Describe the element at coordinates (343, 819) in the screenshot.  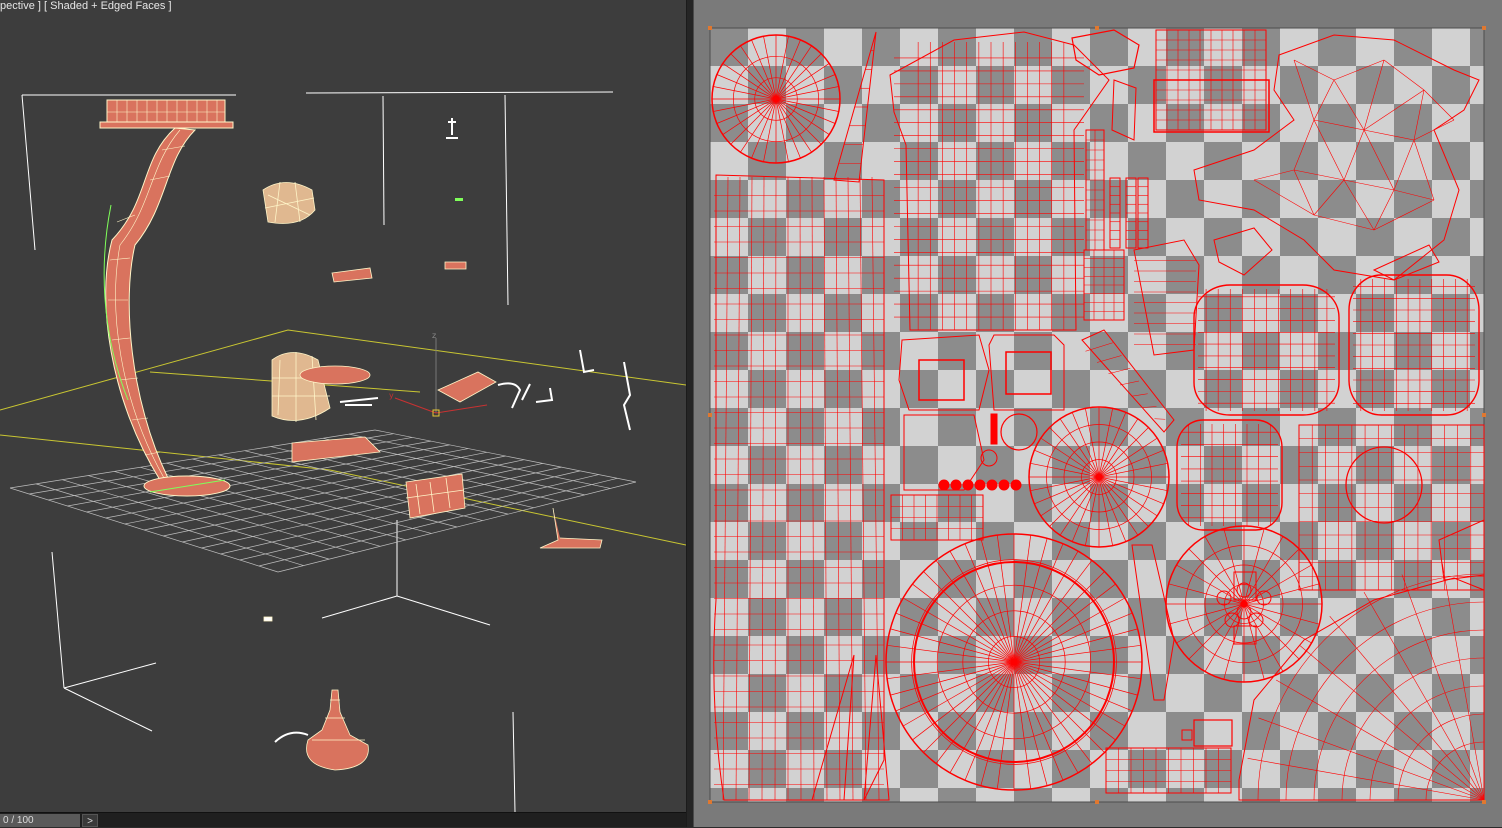
I see `timeline-bar: 0 / 100 >` at that location.